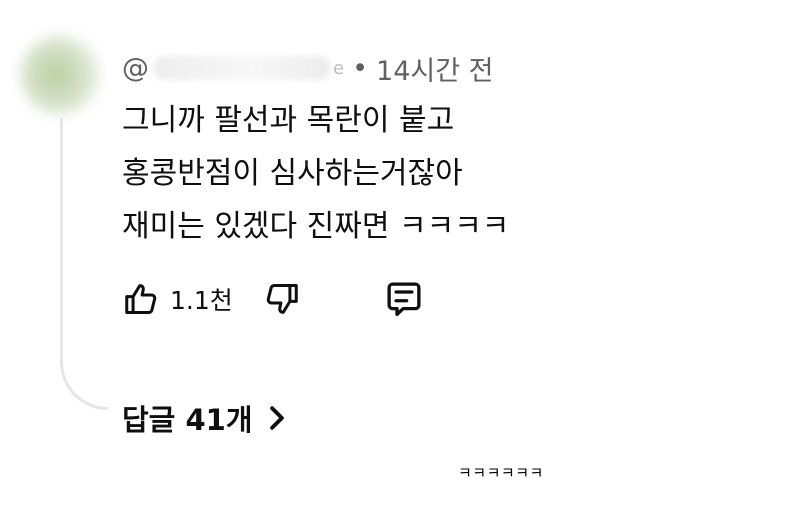 The image size is (800, 507). Describe the element at coordinates (201, 300) in the screenshot. I see `like-count: 1.1천` at that location.